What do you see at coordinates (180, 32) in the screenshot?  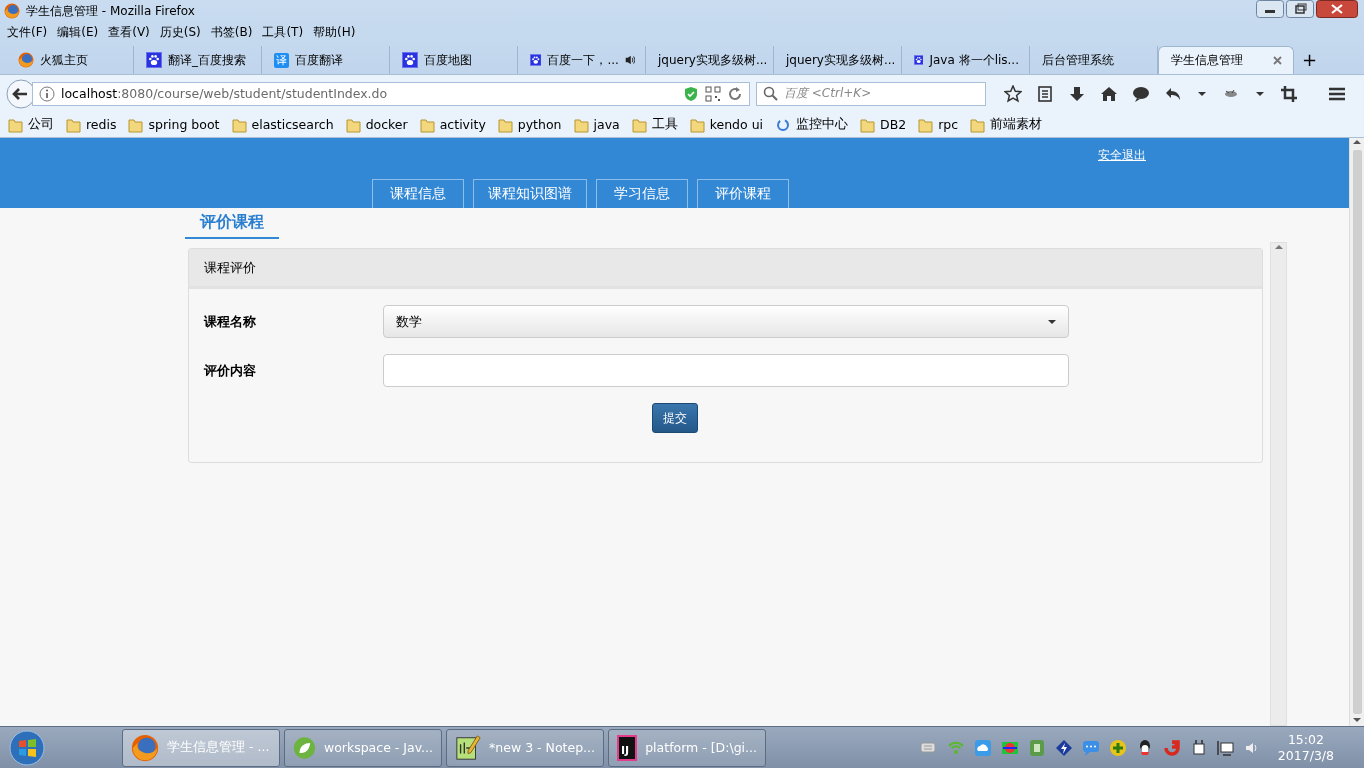 I see `menu-item: 历史(S)` at bounding box center [180, 32].